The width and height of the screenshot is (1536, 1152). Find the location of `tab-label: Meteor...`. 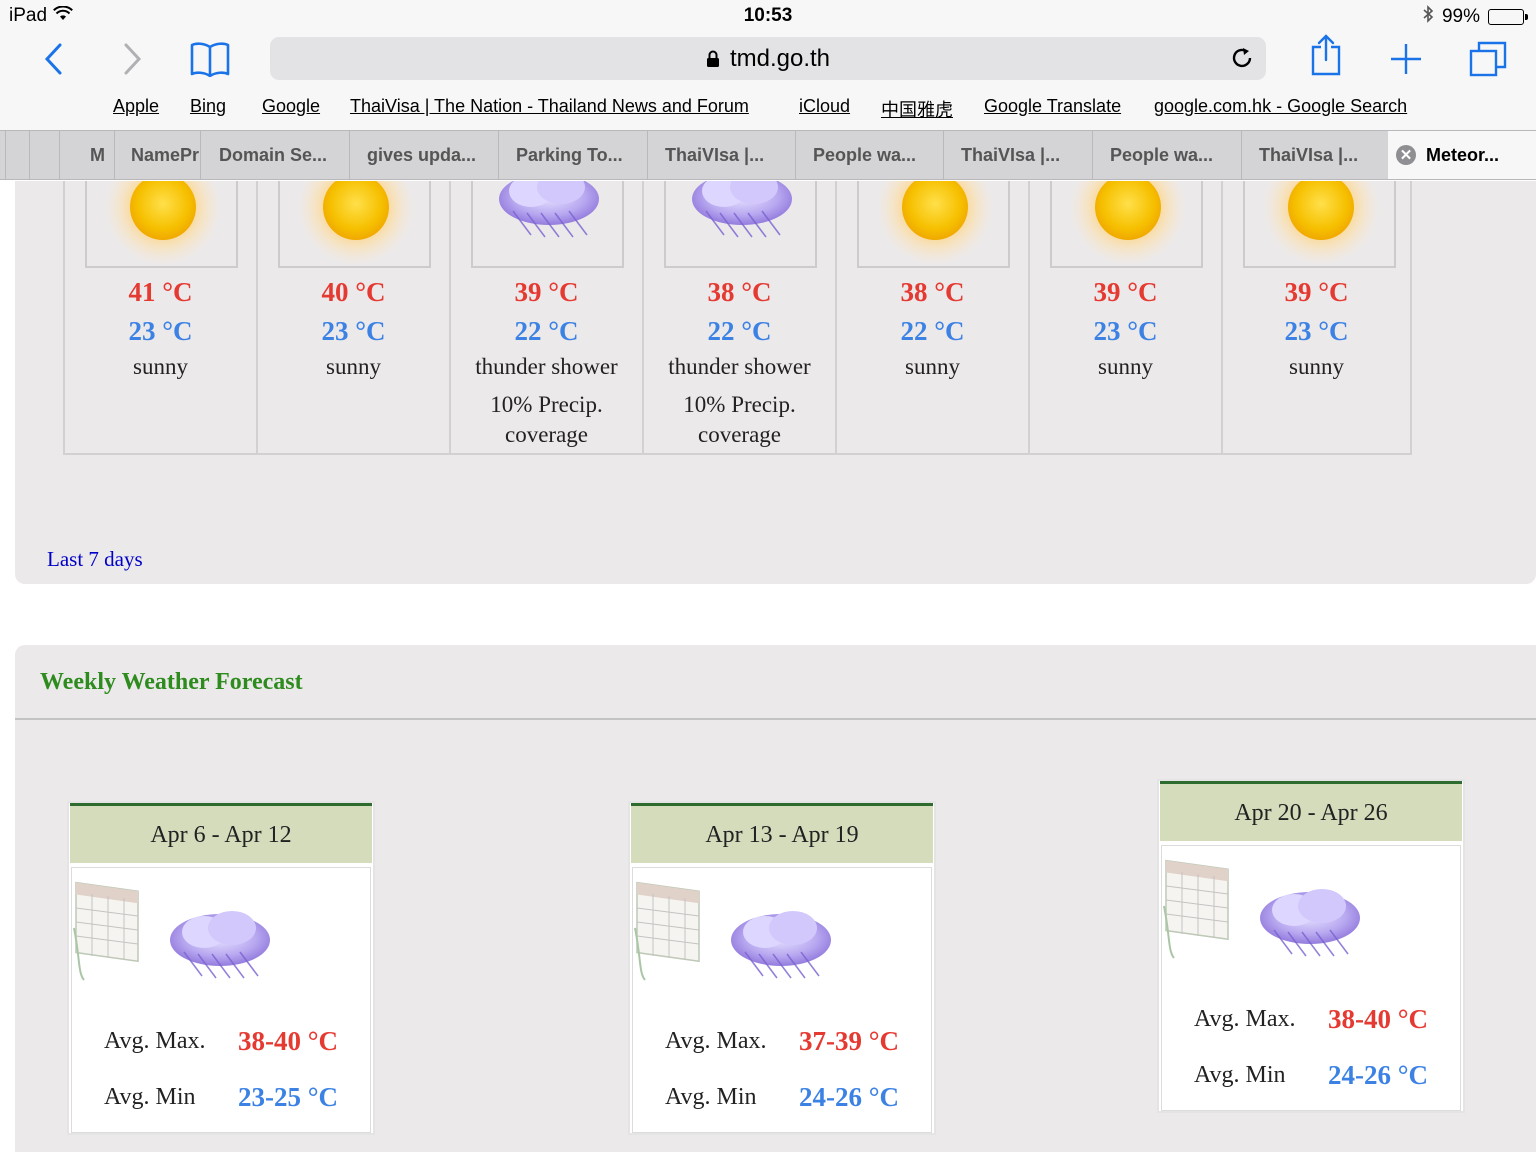

tab-label: Meteor... is located at coordinates (1463, 154).